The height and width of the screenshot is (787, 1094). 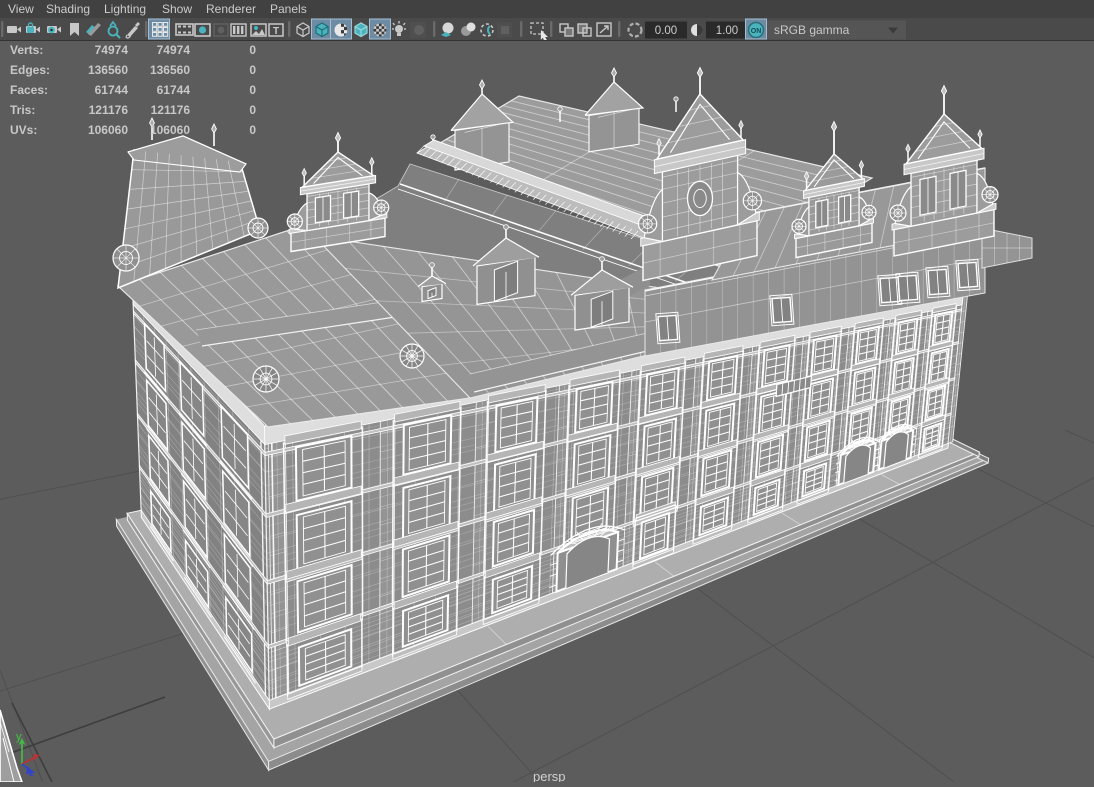 What do you see at coordinates (31, 773) in the screenshot?
I see `svg-text: z` at bounding box center [31, 773].